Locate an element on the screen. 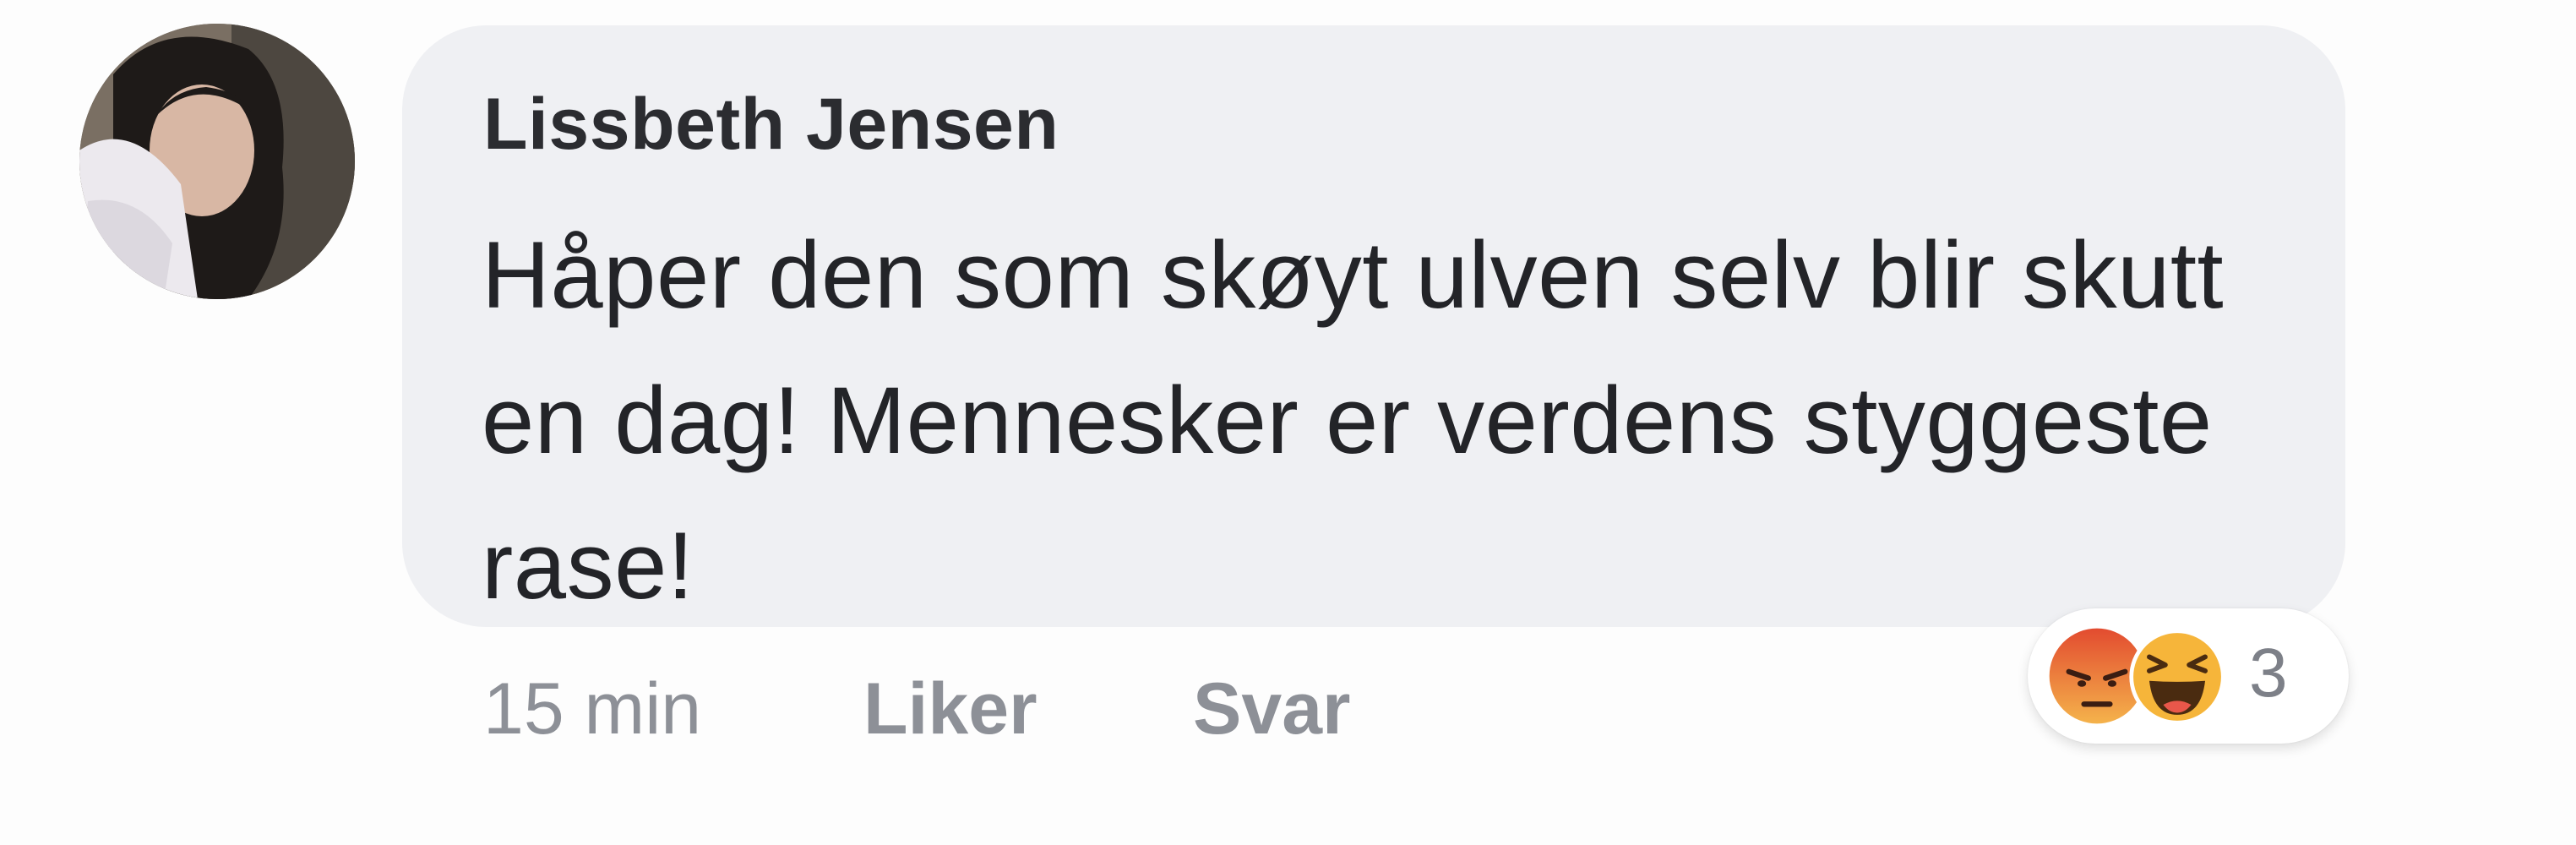 The height and width of the screenshot is (845, 2576). comment-author: Lissbeth Jensen is located at coordinates (771, 124).